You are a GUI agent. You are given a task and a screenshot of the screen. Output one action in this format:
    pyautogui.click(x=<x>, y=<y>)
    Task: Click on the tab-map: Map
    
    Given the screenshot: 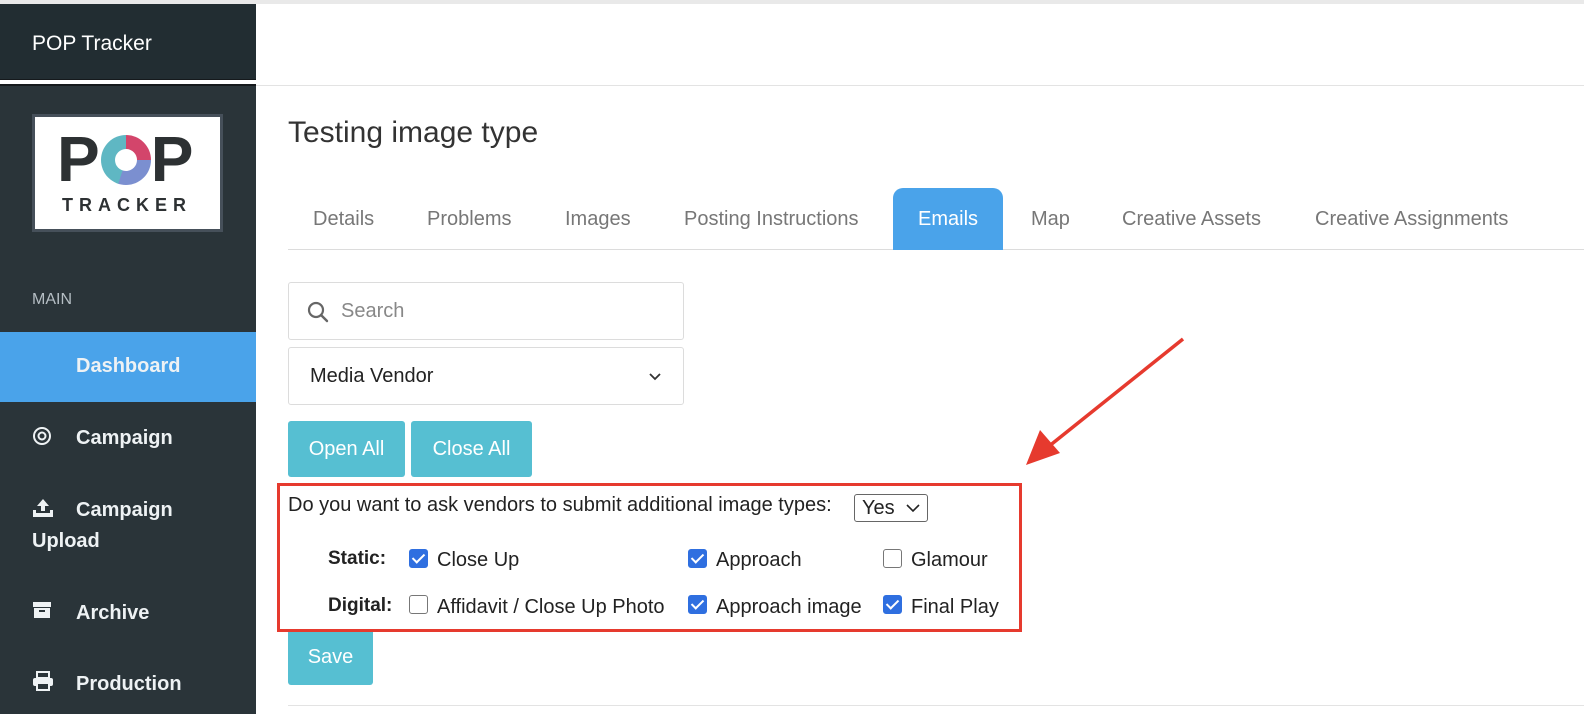 What is the action you would take?
    pyautogui.click(x=1050, y=219)
    